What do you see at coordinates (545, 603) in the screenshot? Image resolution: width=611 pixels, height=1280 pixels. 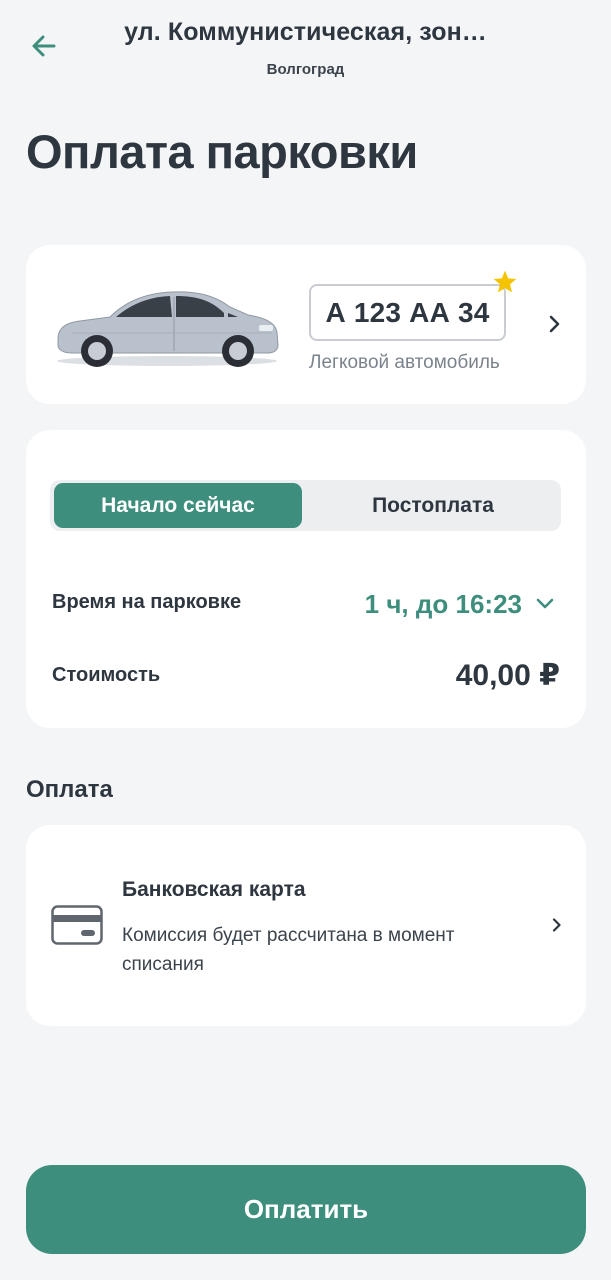 I see `chevron-down-icon` at bounding box center [545, 603].